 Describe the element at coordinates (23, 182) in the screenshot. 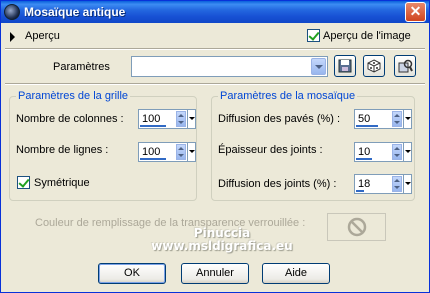

I see `symmetric-checkbox` at that location.